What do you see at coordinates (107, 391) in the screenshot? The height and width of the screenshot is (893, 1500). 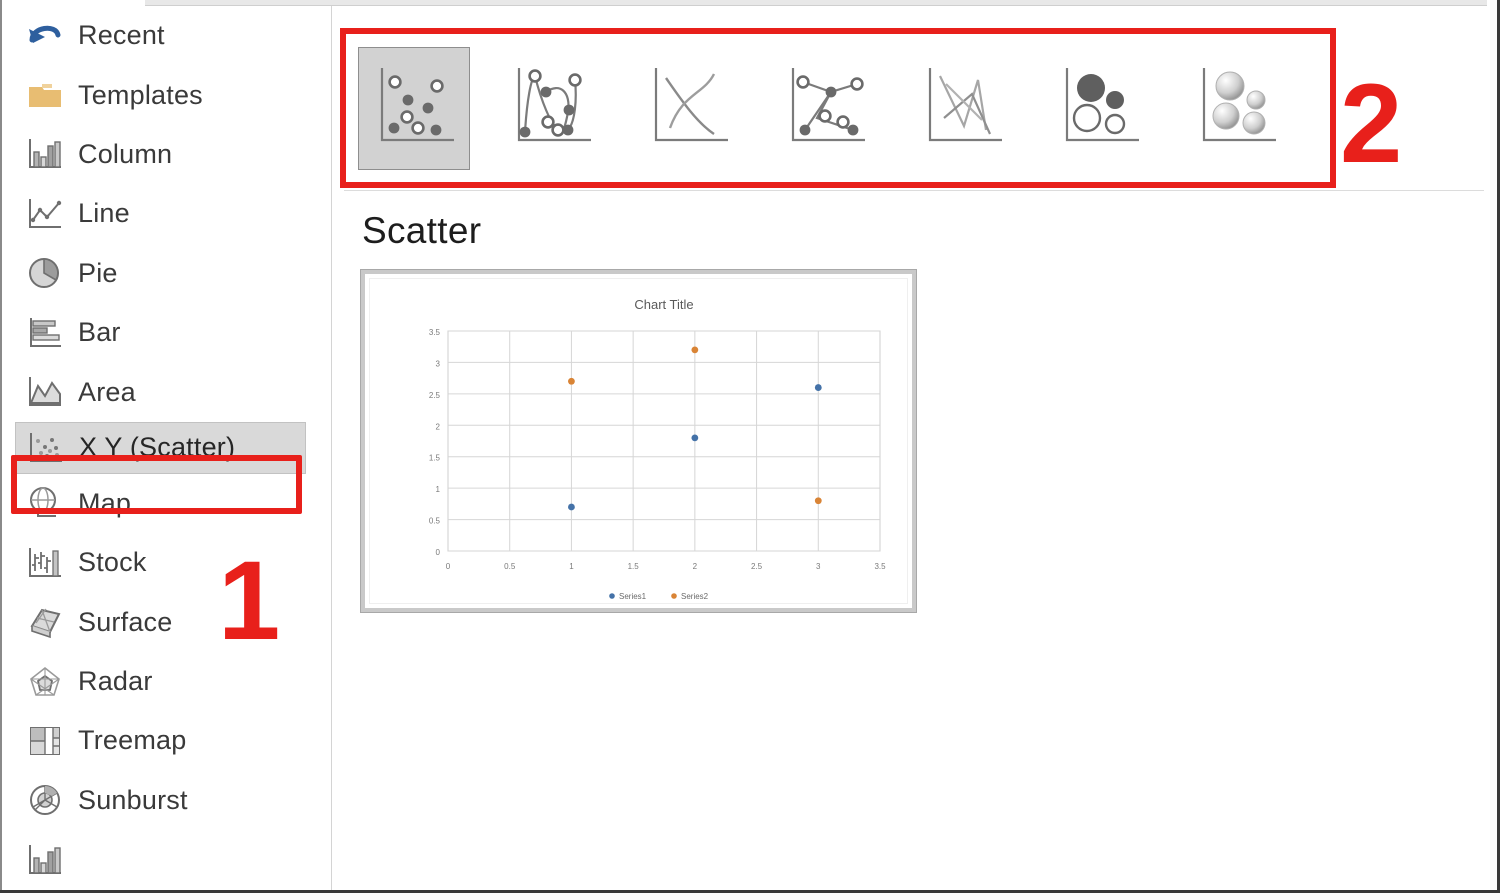 I see `sidebar-item-label: Area` at bounding box center [107, 391].